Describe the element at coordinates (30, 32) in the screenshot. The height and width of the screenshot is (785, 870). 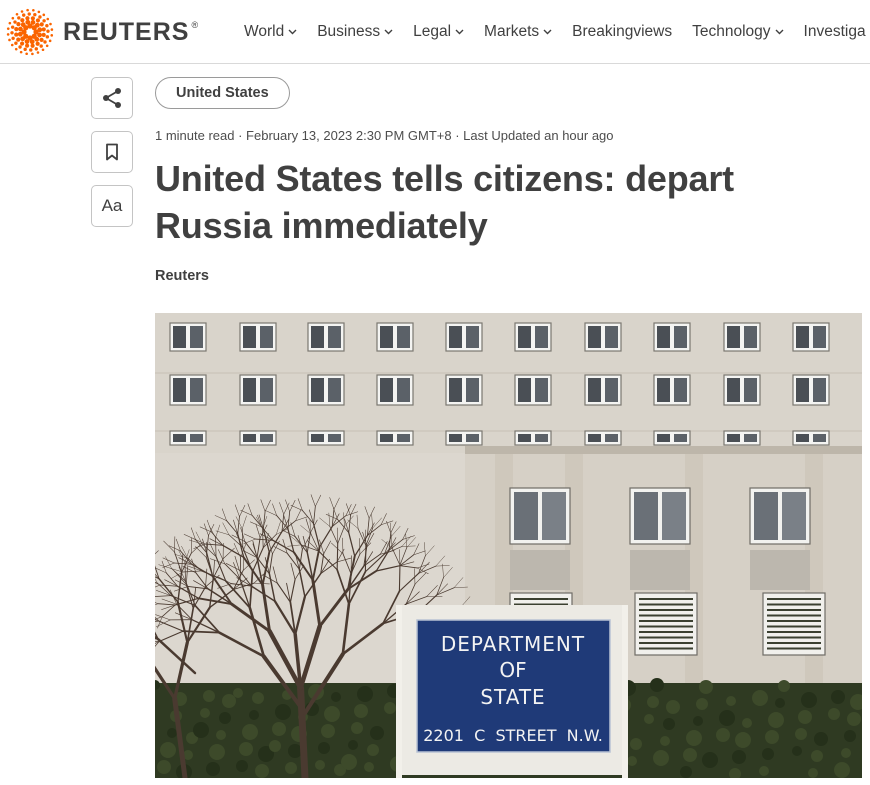
I see `reuters-logo-icon` at that location.